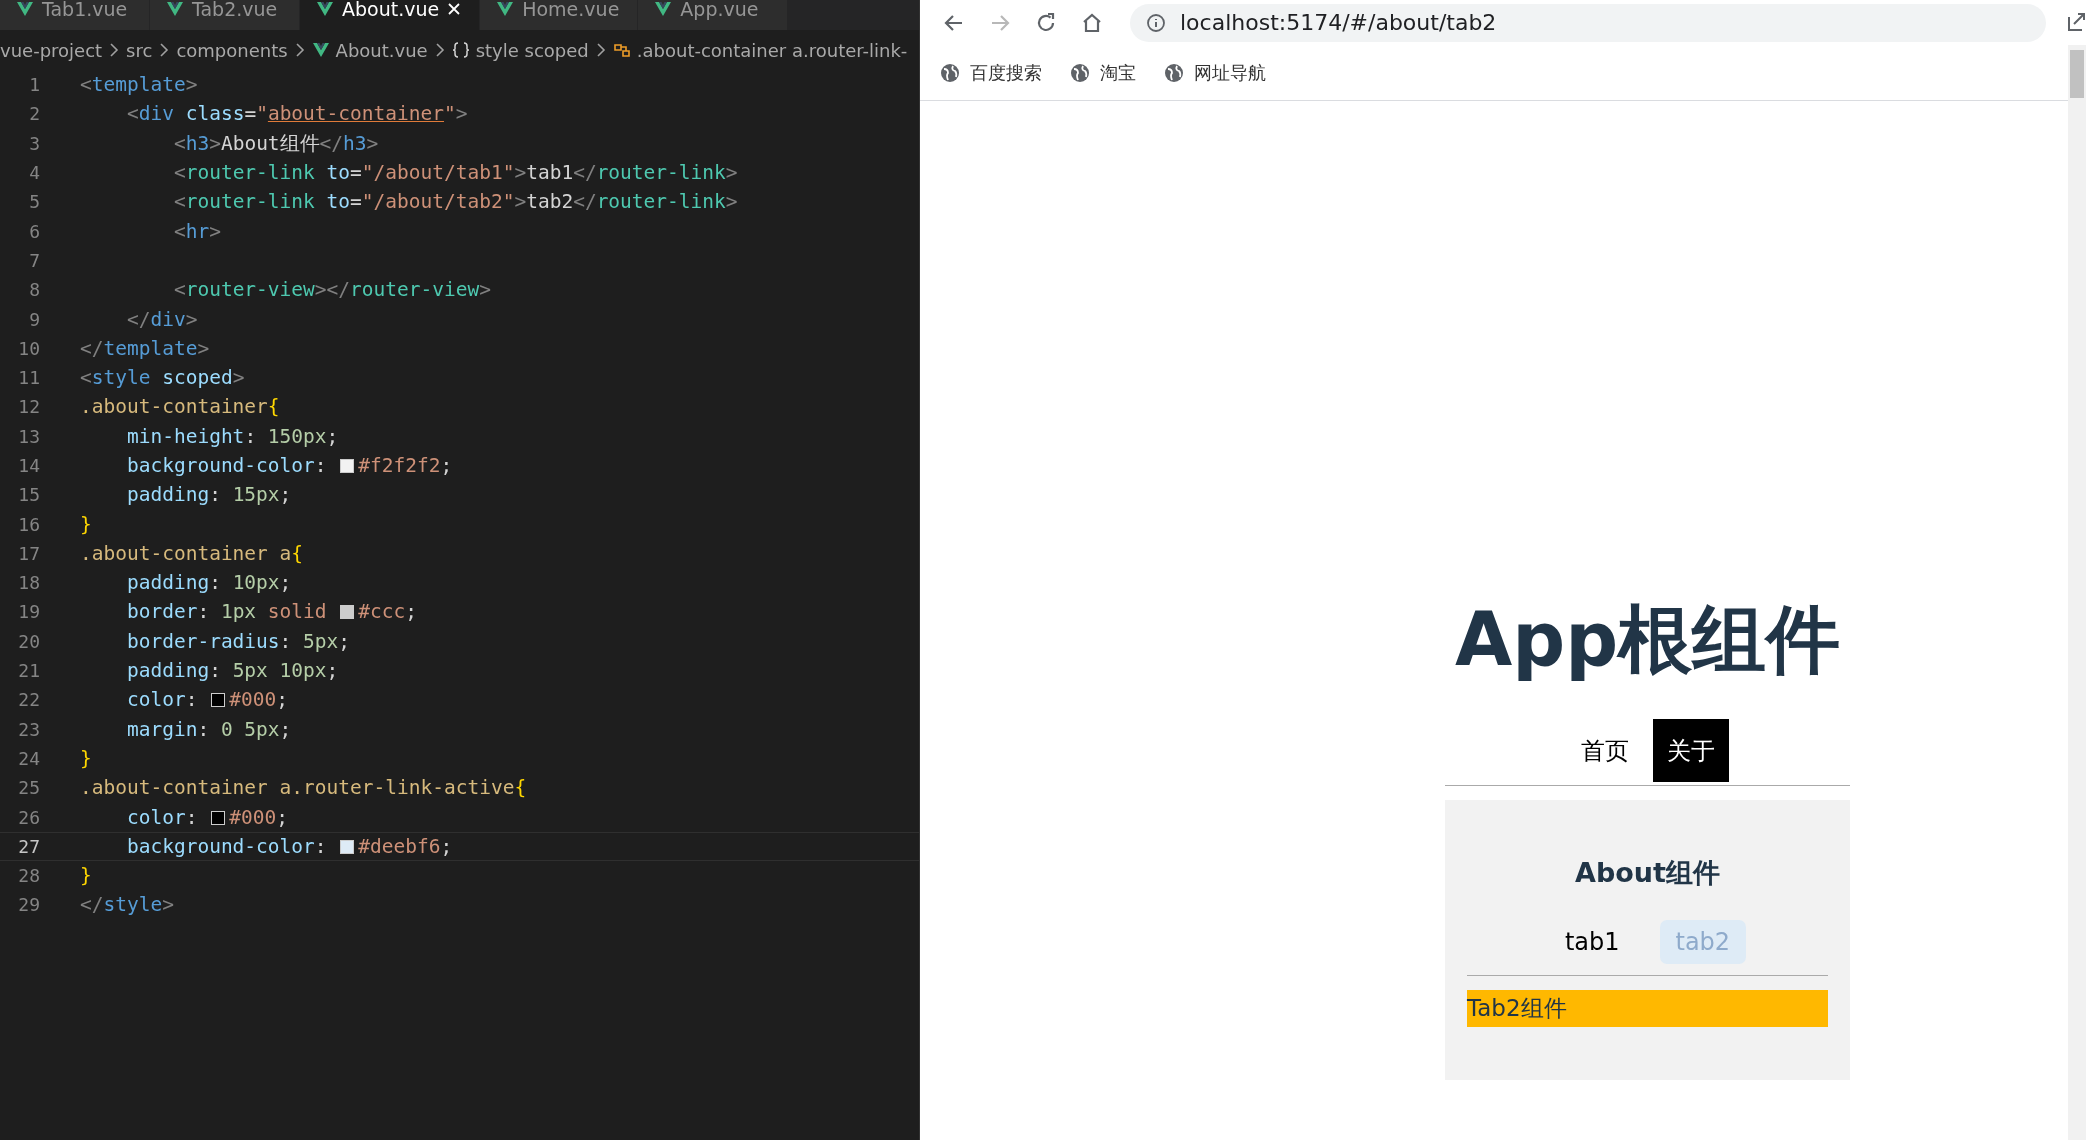  I want to click on line-number: 19, so click(28, 612).